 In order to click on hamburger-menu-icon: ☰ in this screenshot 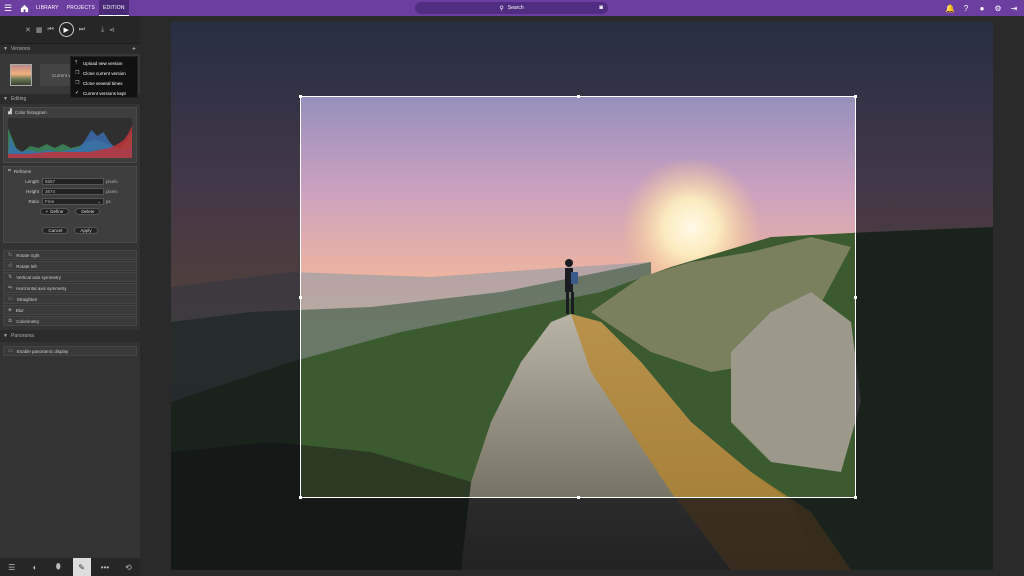, I will do `click(8, 8)`.